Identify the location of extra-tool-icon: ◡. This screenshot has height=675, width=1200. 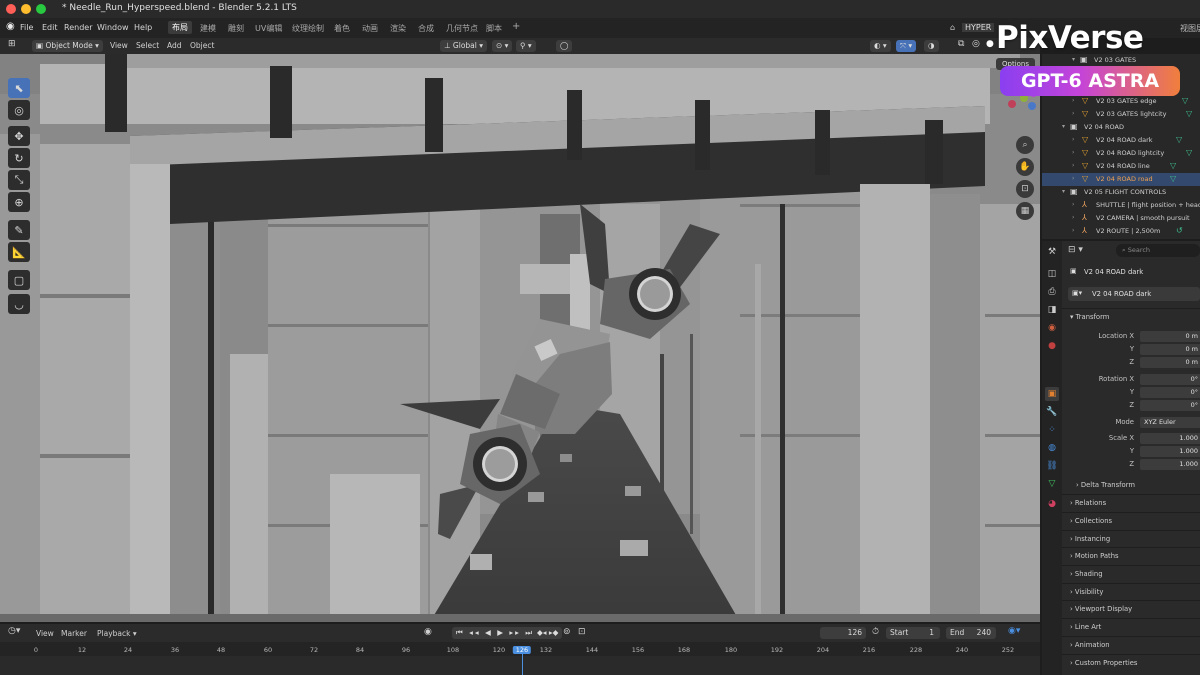
(19, 304).